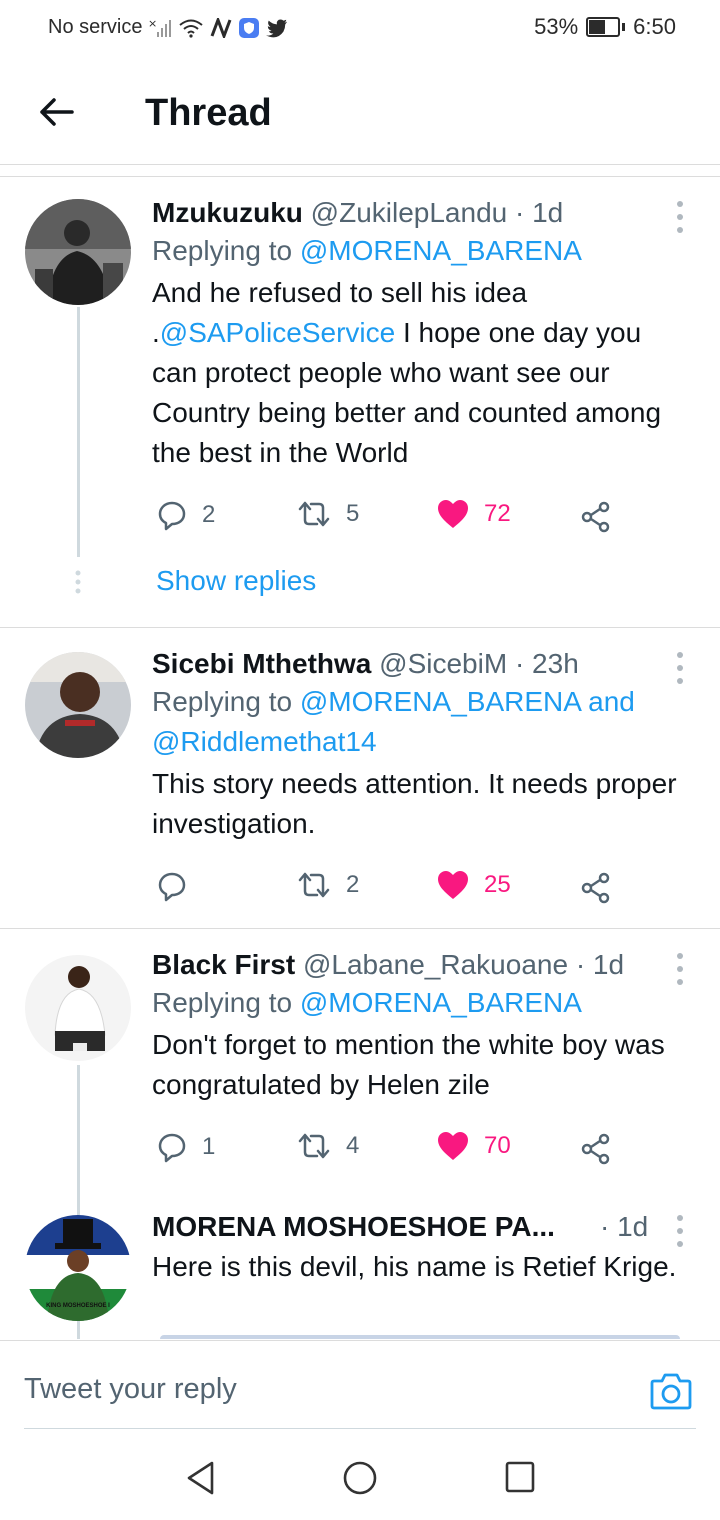  Describe the element at coordinates (546, 663) in the screenshot. I see `timestamp: · 23h` at that location.